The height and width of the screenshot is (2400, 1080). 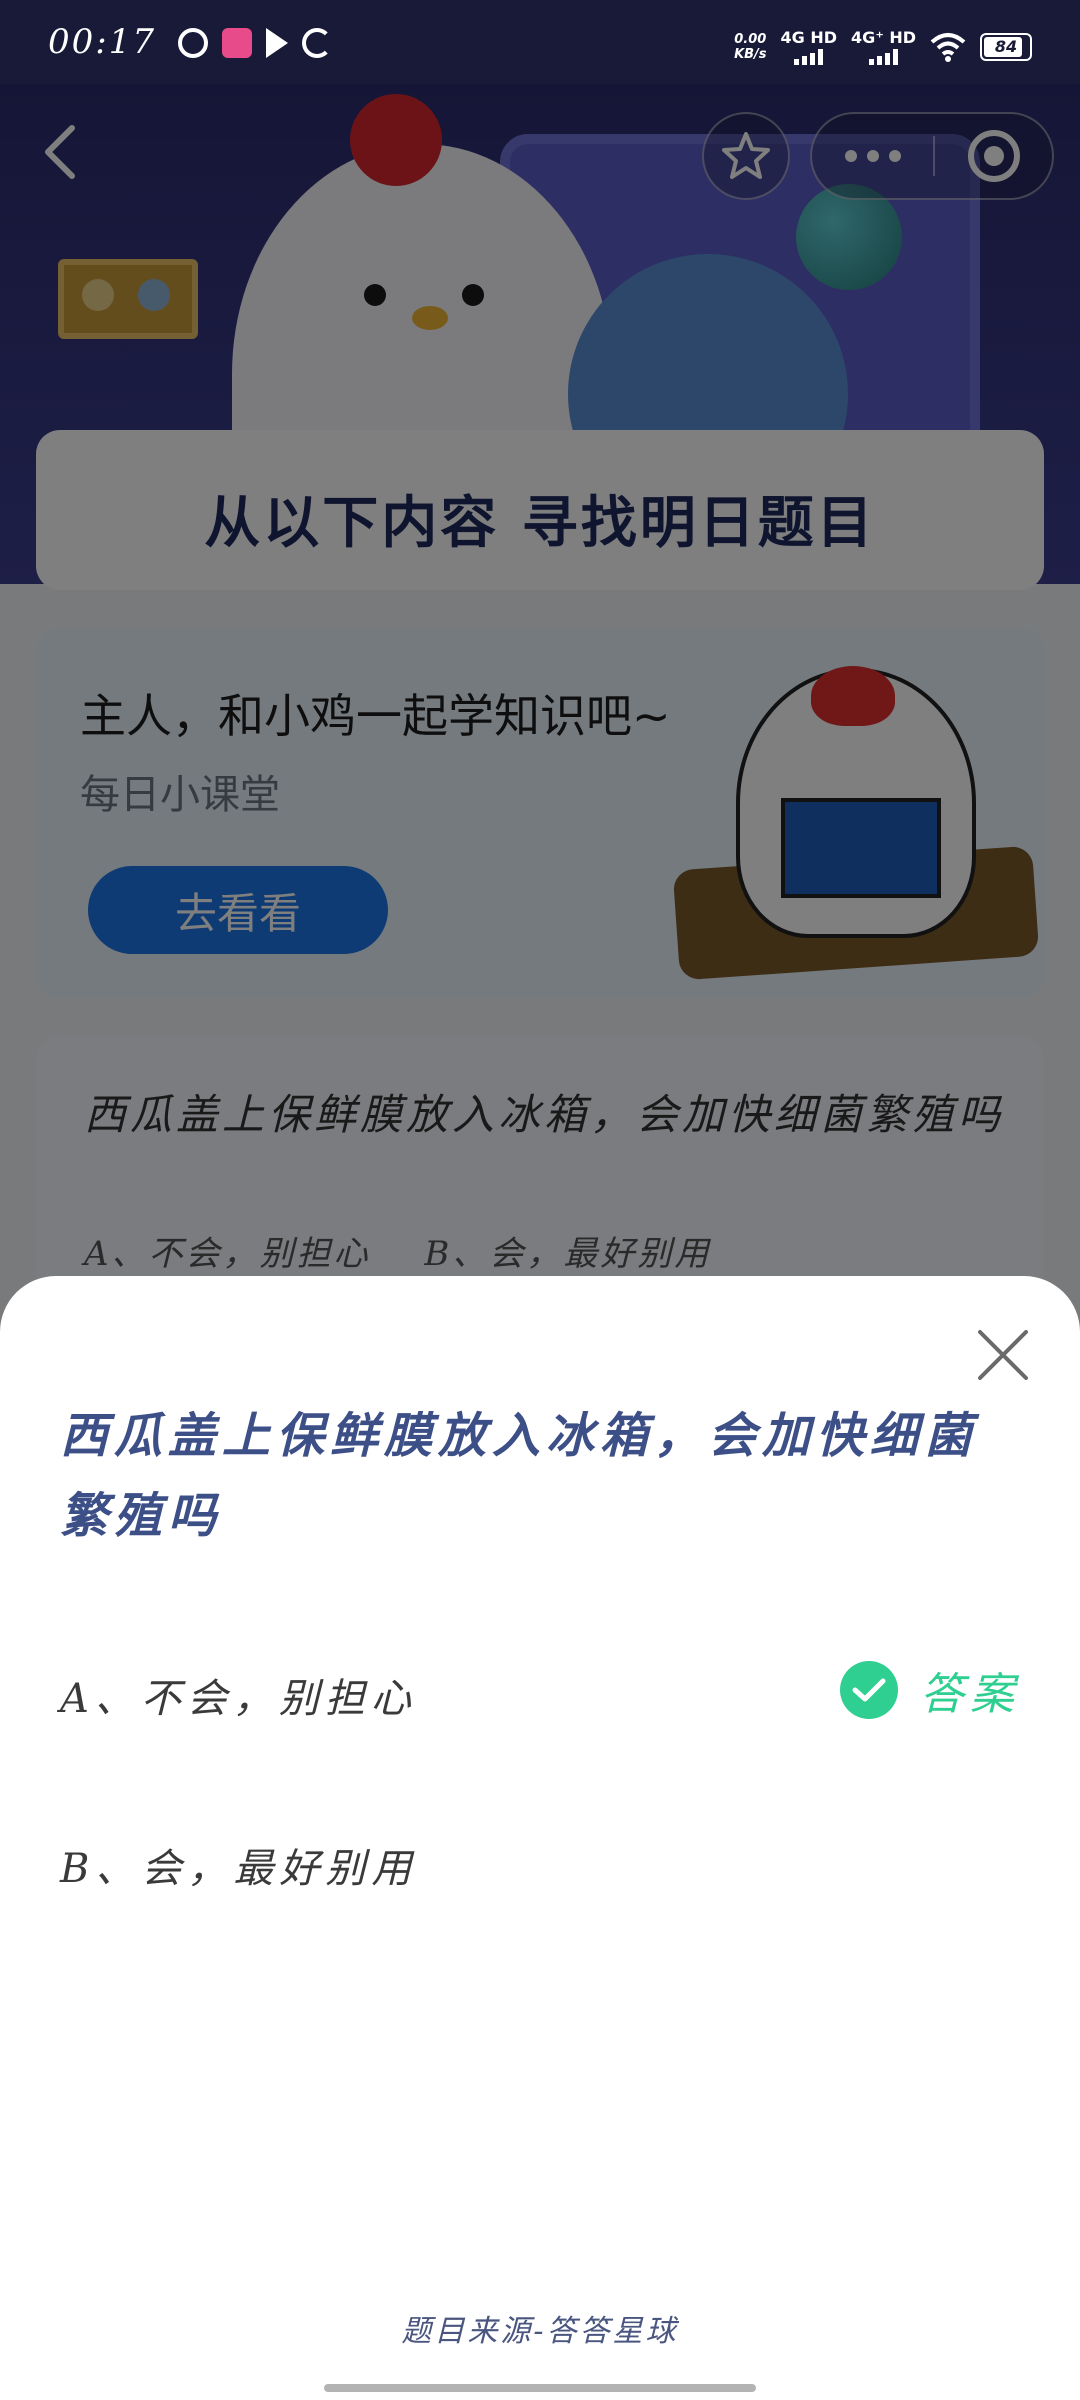 I want to click on status-time: 00:17, so click(x=102, y=42).